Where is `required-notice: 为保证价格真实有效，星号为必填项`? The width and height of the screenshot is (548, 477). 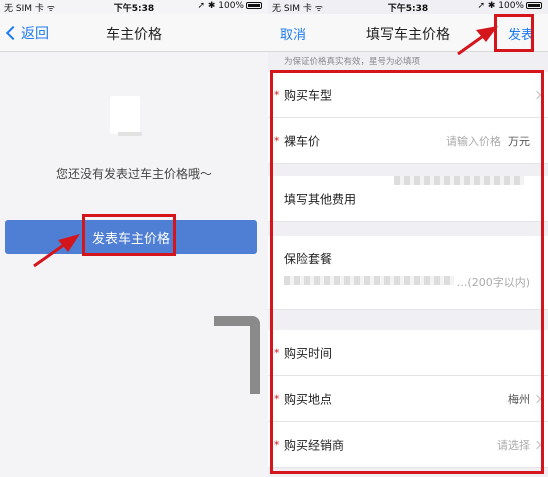 required-notice: 为保证价格真实有效，星号为必填项 is located at coordinates (352, 62).